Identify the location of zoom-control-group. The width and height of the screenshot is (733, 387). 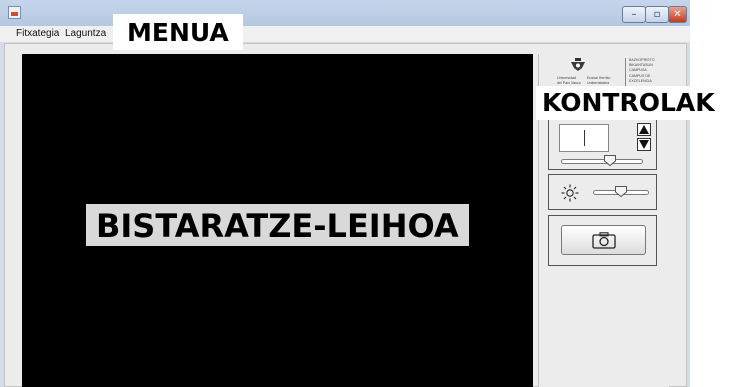
(602, 142).